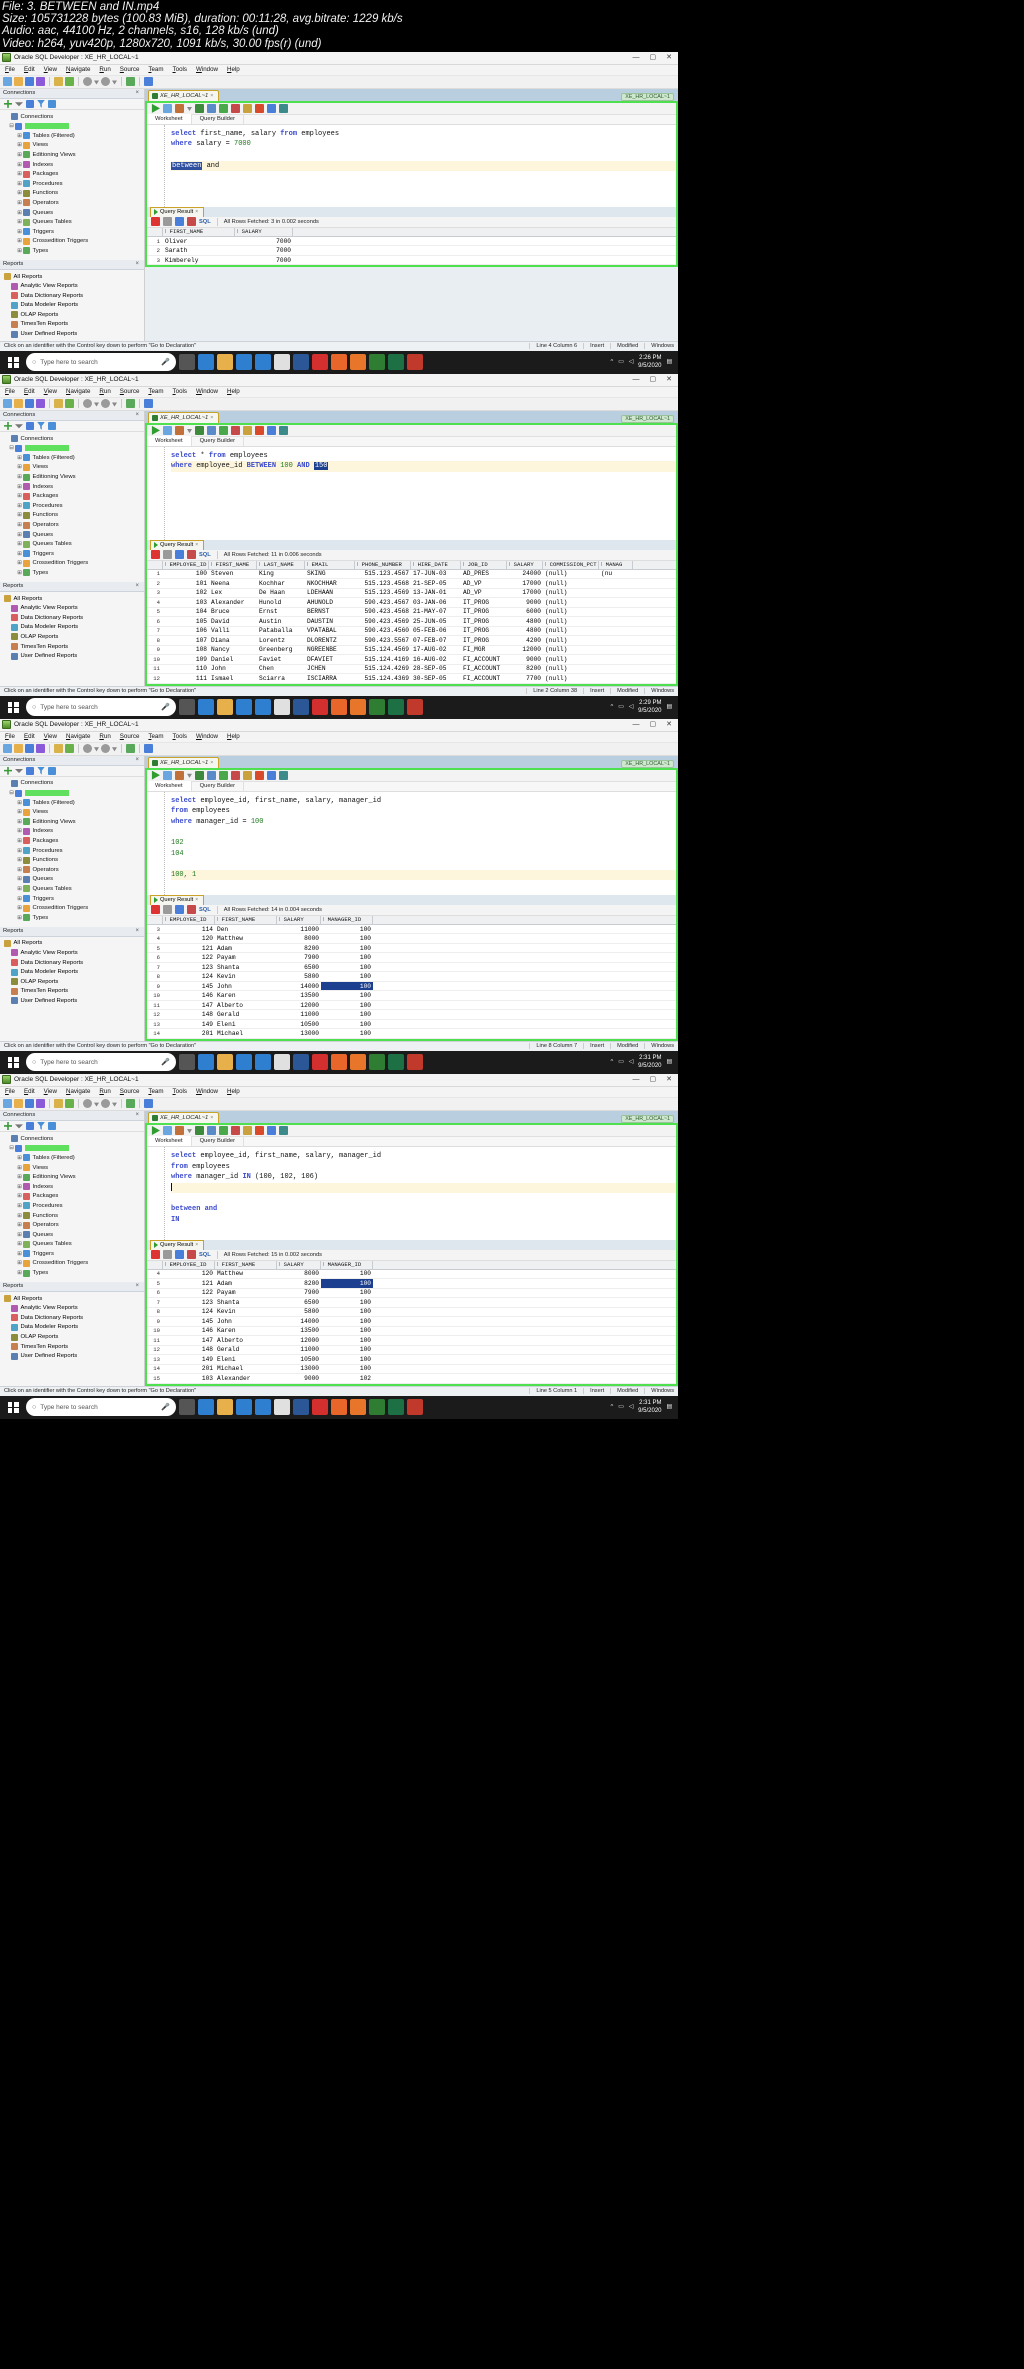  Describe the element at coordinates (29, 82) in the screenshot. I see `save-icon` at that location.